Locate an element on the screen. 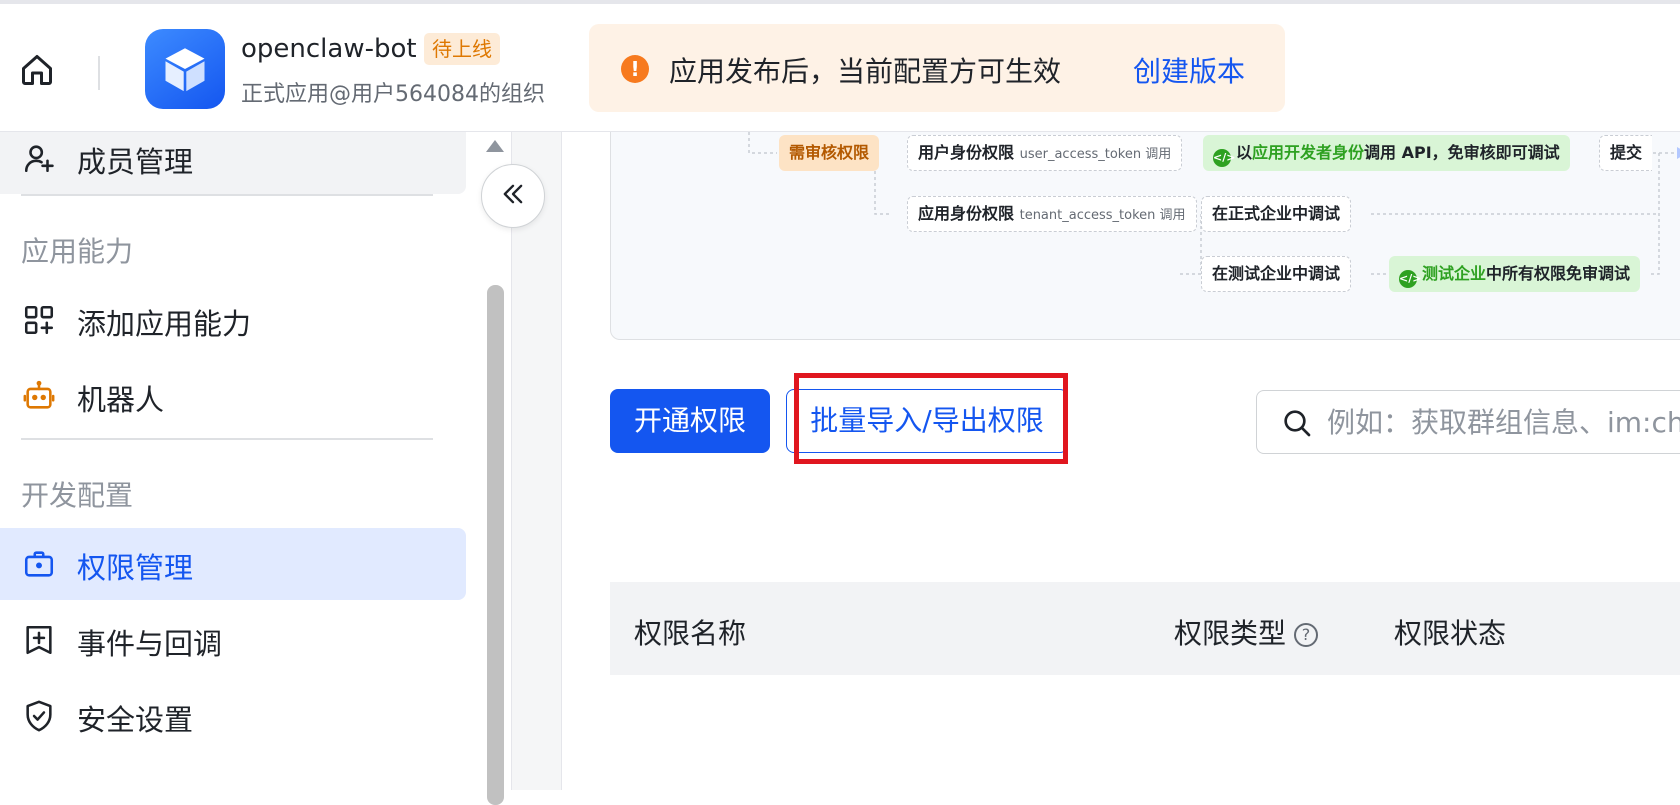 This screenshot has height=805, width=1680. home-button is located at coordinates (37, 72).